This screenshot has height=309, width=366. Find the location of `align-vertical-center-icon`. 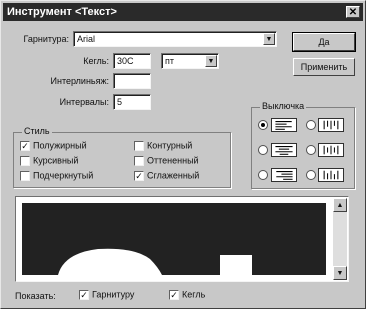

align-vertical-center-icon is located at coordinates (331, 150).